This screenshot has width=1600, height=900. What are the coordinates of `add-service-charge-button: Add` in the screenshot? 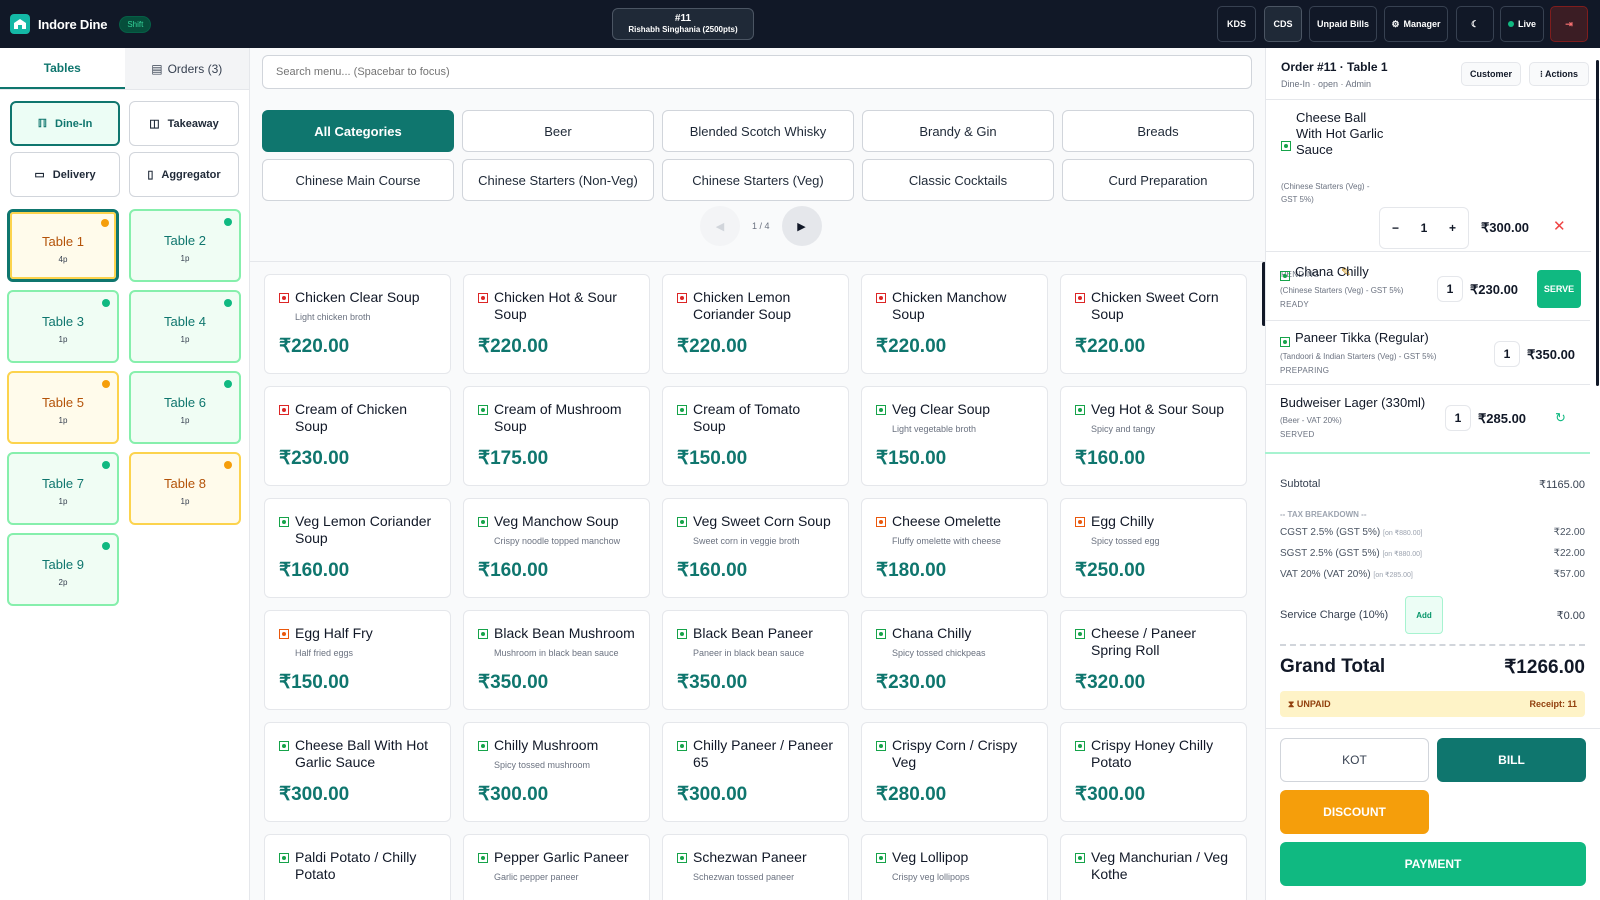 It's located at (1424, 615).